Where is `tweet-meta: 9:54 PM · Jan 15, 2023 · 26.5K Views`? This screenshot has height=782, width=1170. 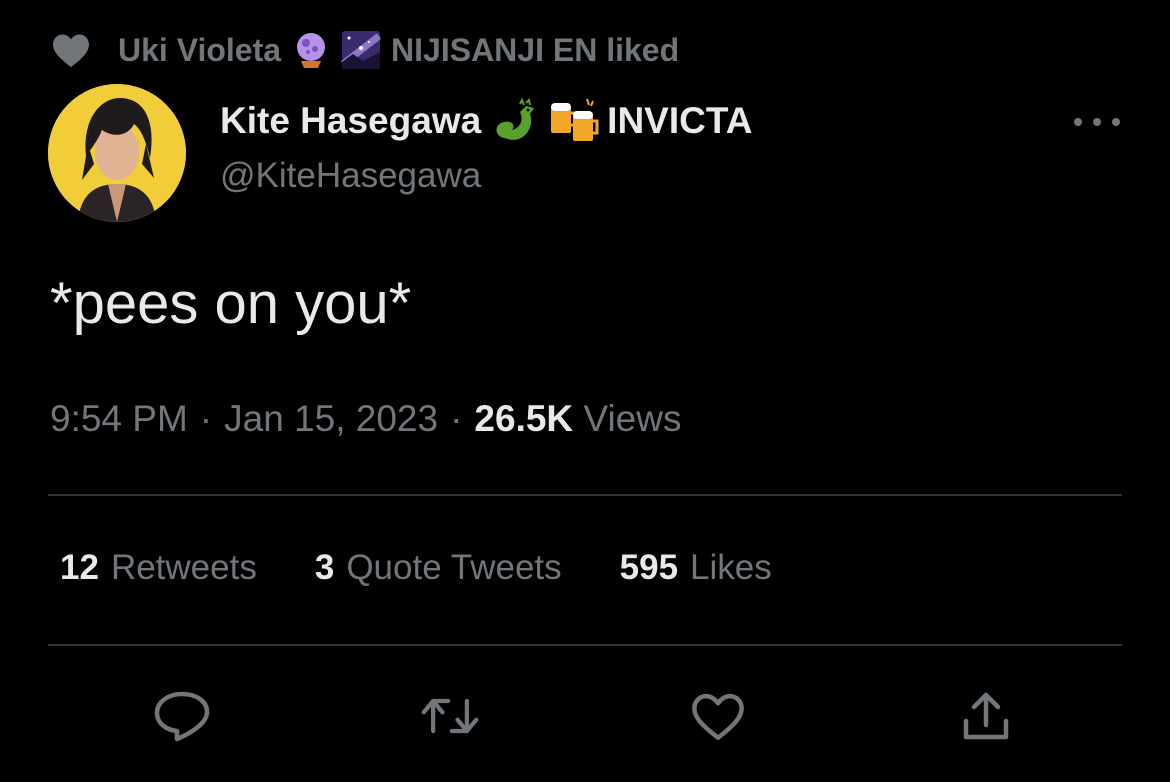
tweet-meta: 9:54 PM · Jan 15, 2023 · 26.5K Views is located at coordinates (365, 419).